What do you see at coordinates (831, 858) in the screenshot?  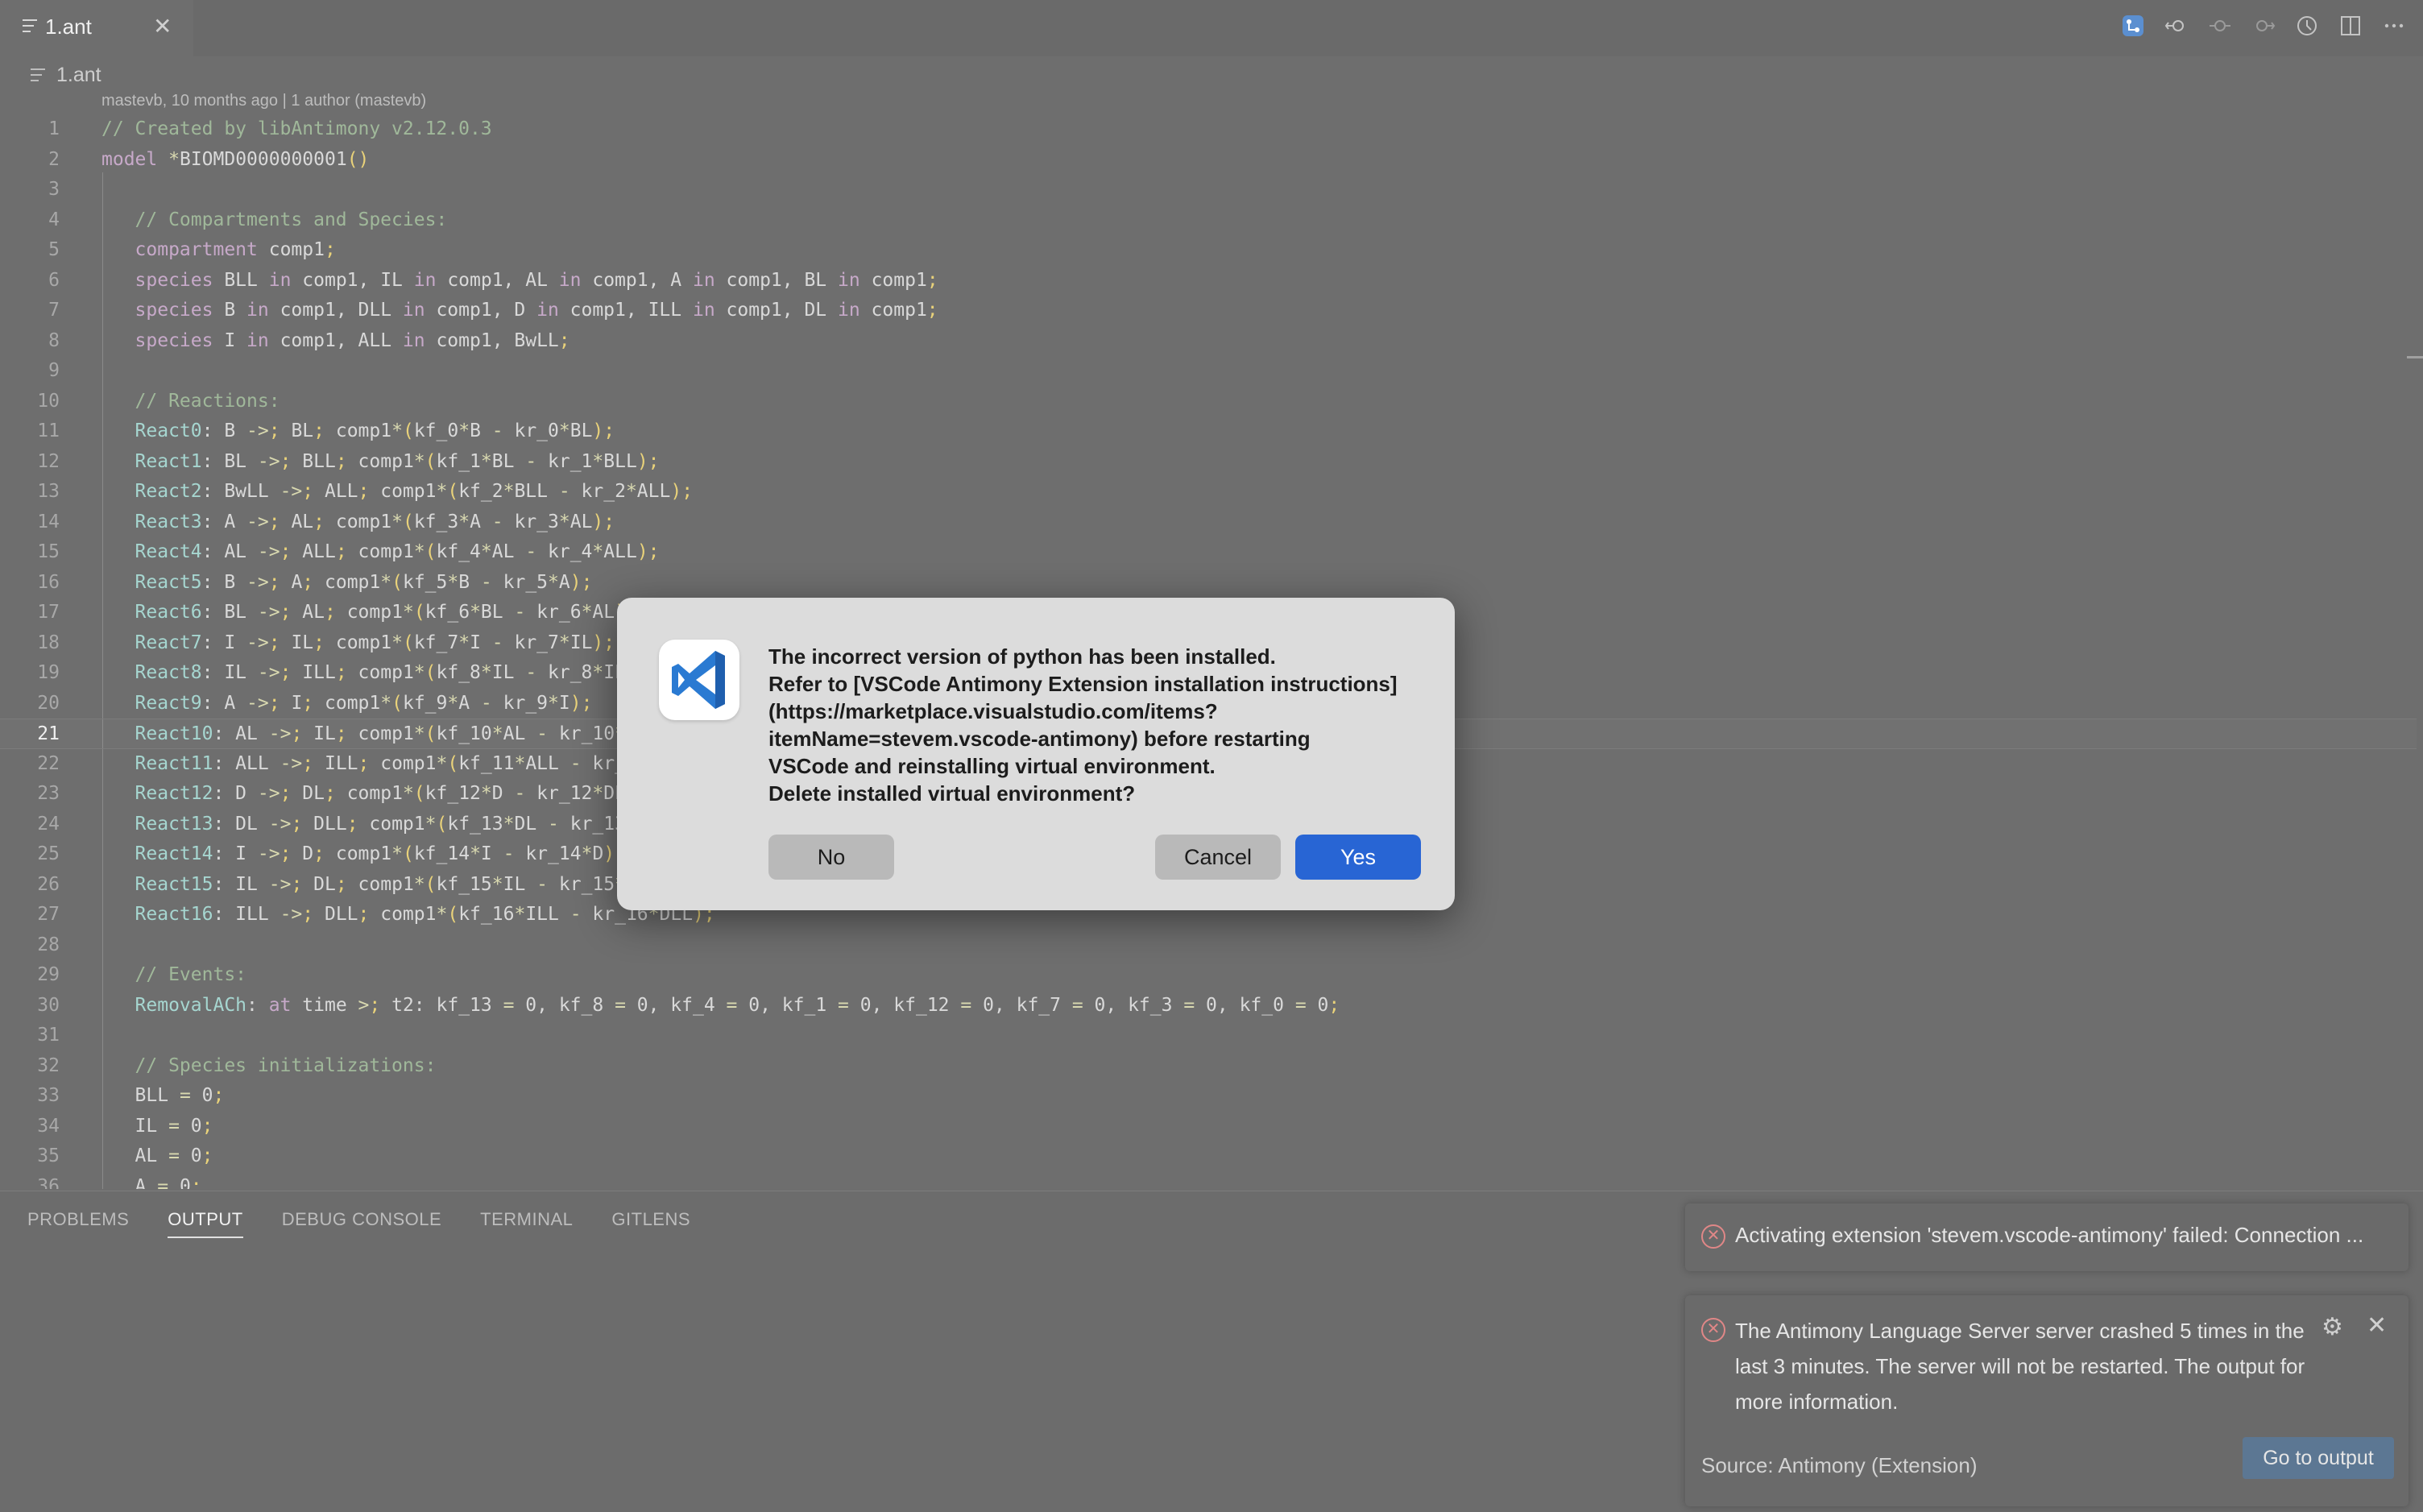 I see `no-button: No` at bounding box center [831, 858].